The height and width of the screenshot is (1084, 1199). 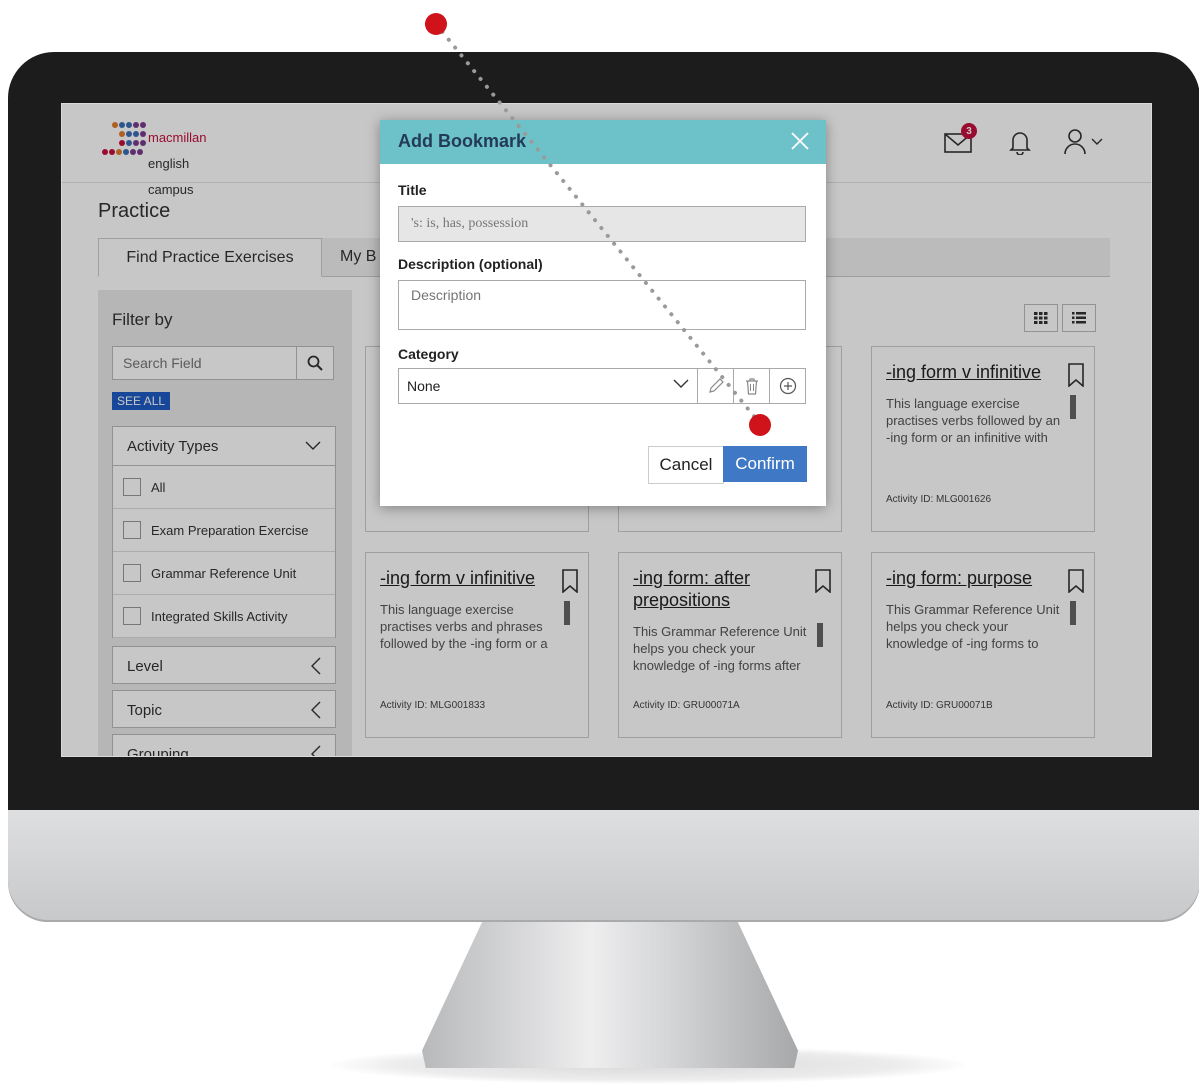 I want to click on dialog-header: Add Bookmark, so click(x=603, y=142).